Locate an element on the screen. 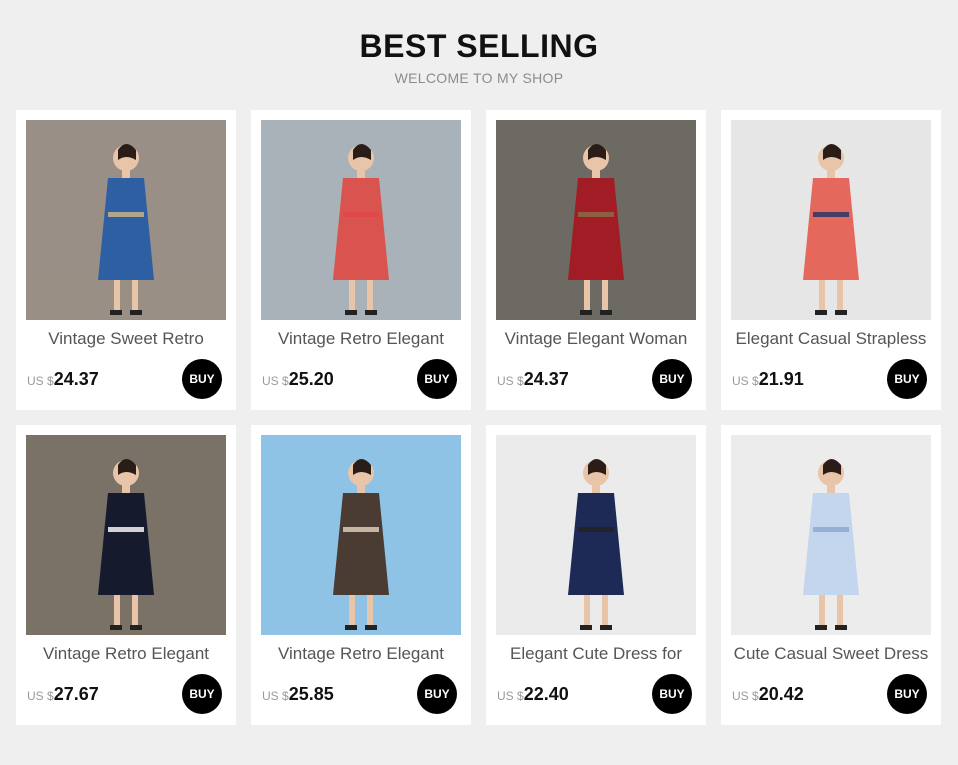 Image resolution: width=958 pixels, height=765 pixels. product-name: Vintage Sweet Retro is located at coordinates (126, 339).